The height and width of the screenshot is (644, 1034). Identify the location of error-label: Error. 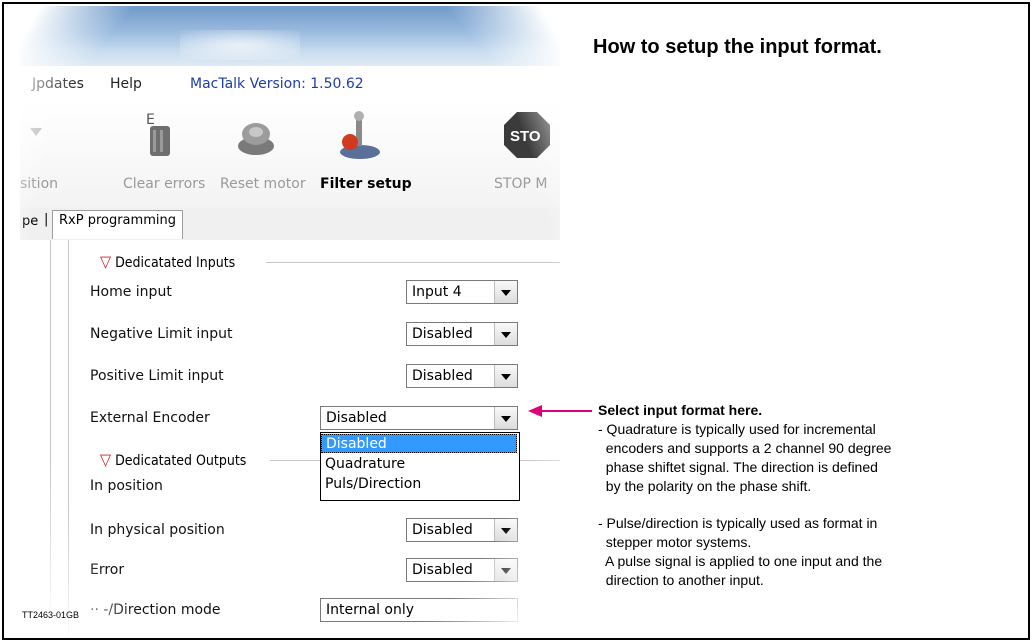
(107, 570).